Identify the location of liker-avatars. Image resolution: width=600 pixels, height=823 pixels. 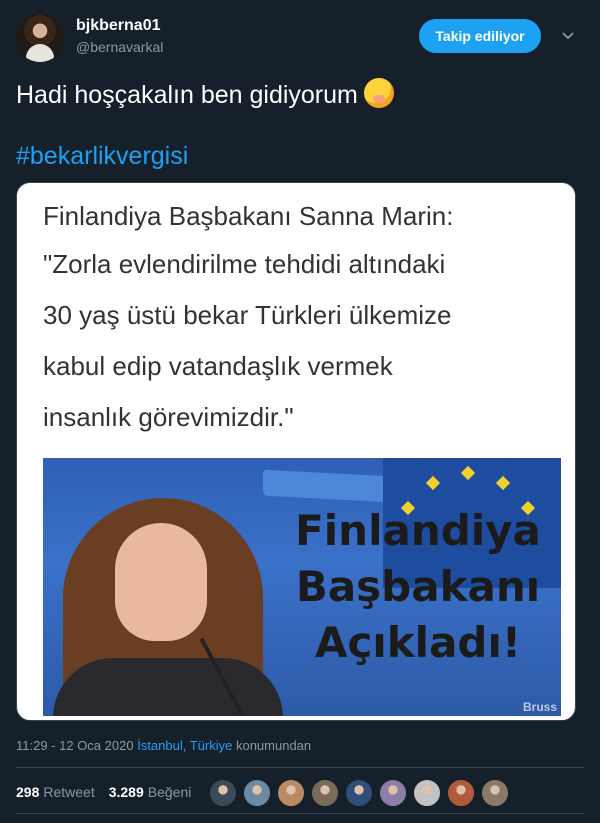
(361, 793).